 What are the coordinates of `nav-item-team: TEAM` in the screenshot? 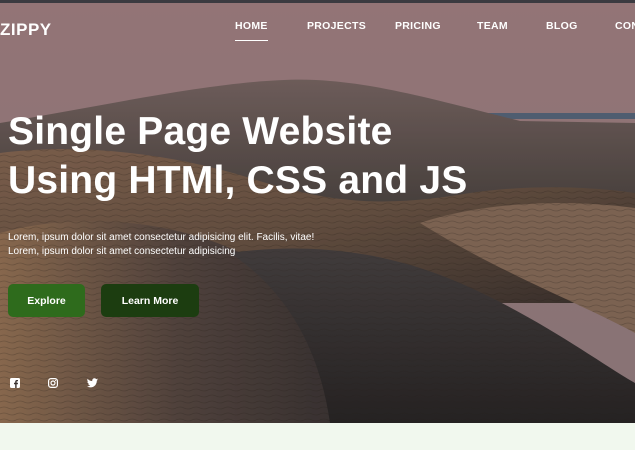 It's located at (492, 28).